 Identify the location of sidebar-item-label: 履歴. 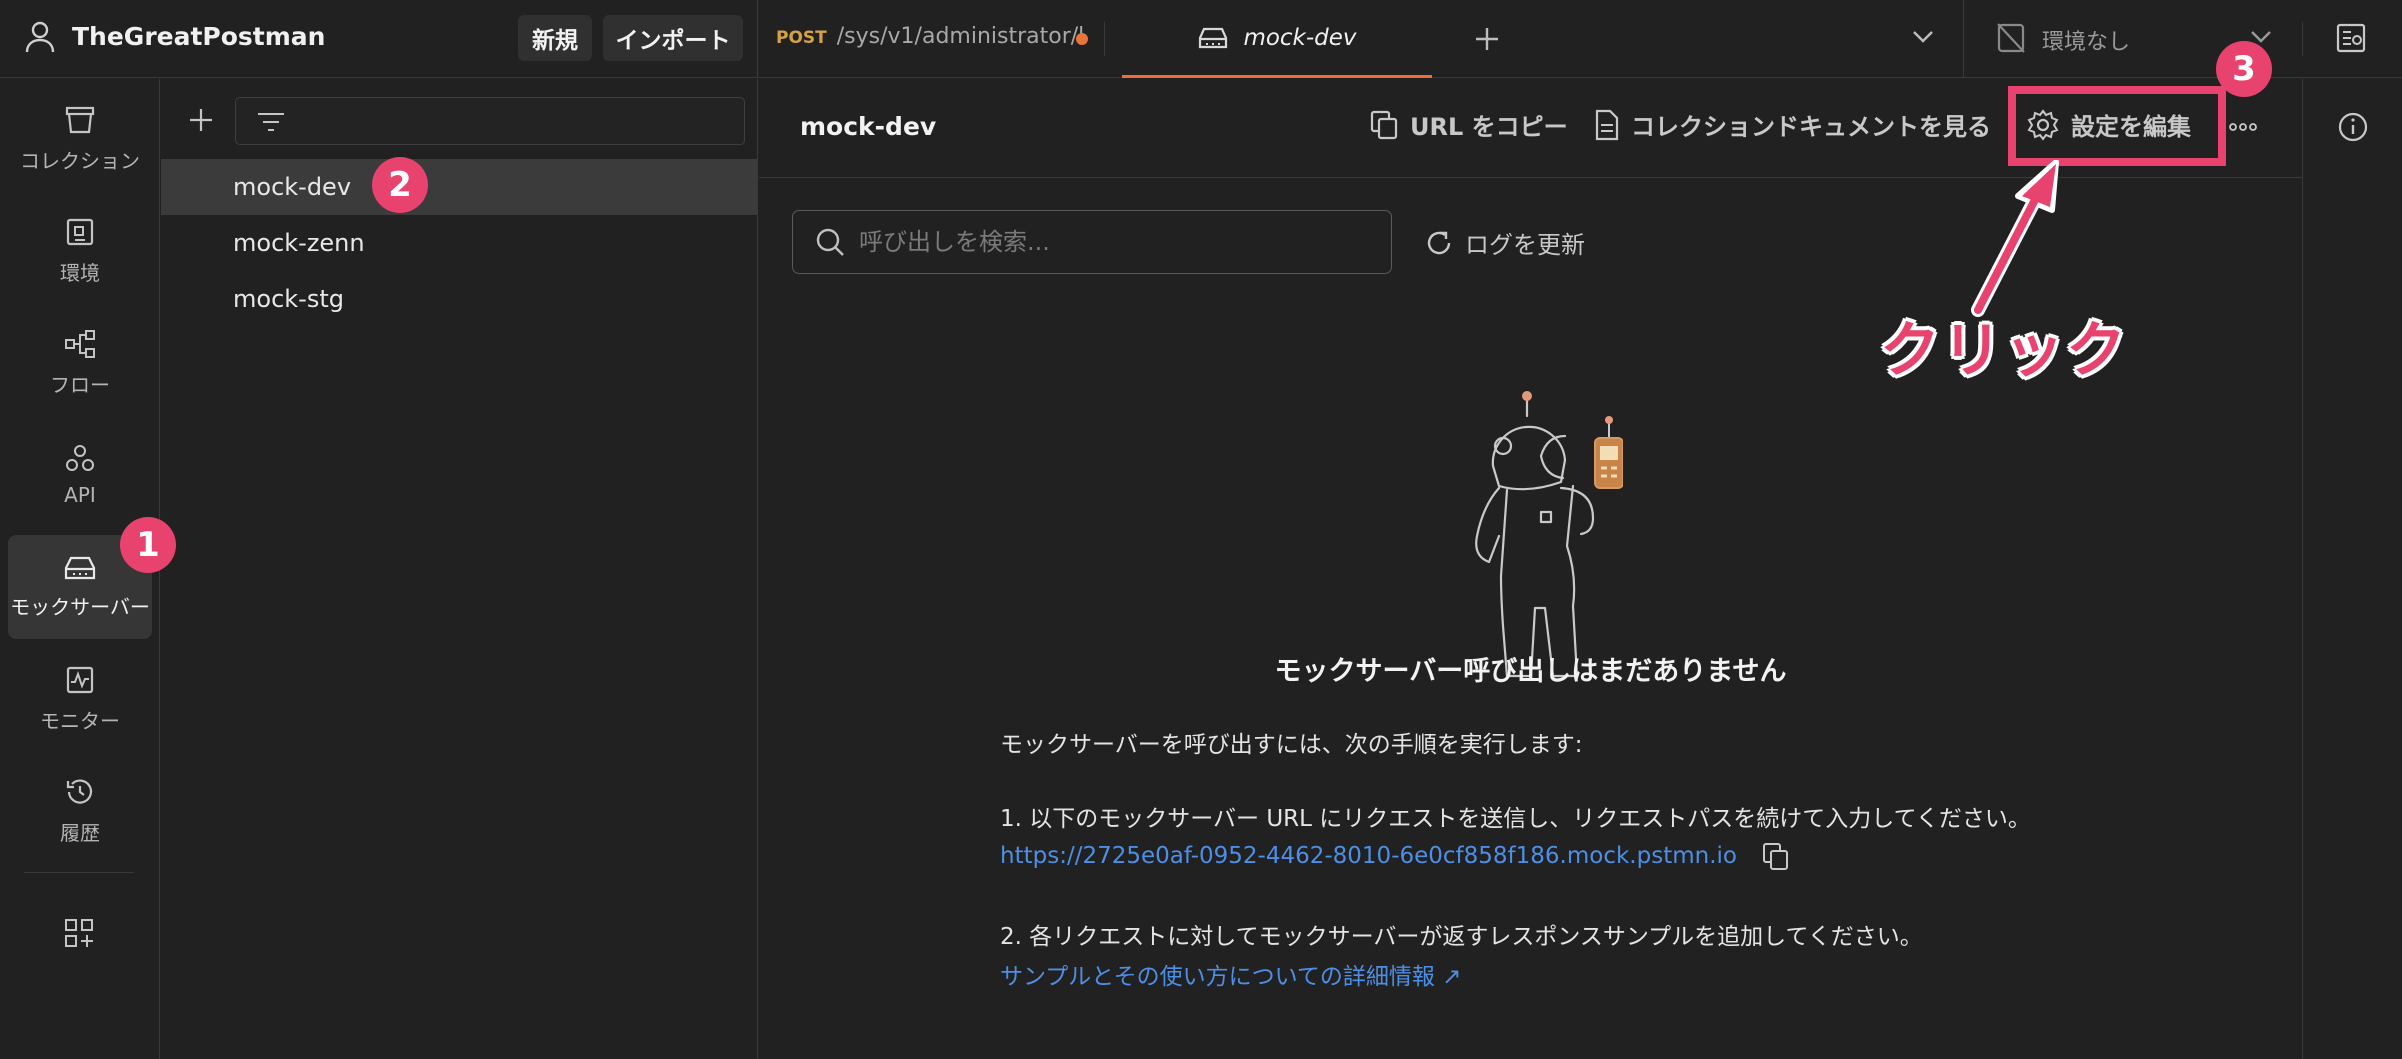
(80, 832).